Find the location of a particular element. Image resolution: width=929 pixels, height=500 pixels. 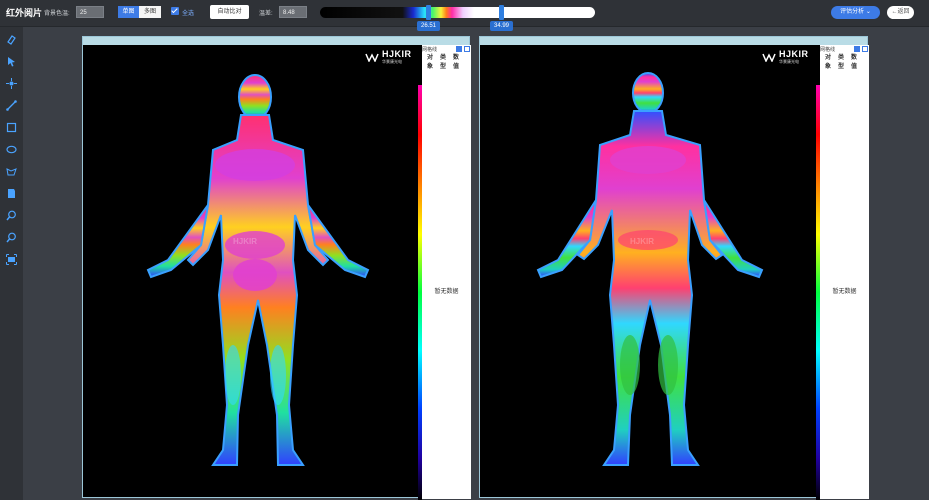

eraser-icon is located at coordinates (11, 39).